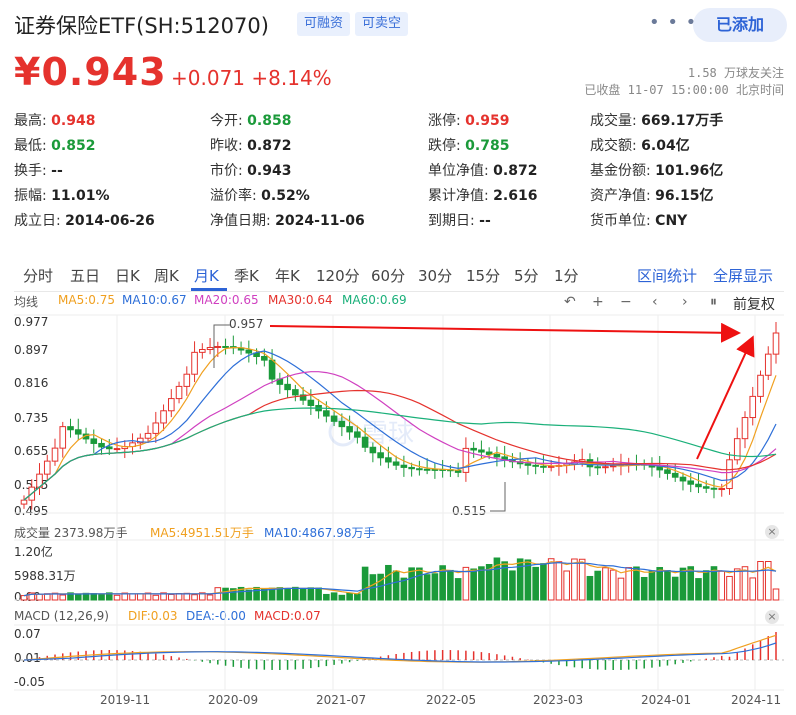 This screenshot has width=796, height=715. I want to click on volume-ma-line, so click(400, 579).